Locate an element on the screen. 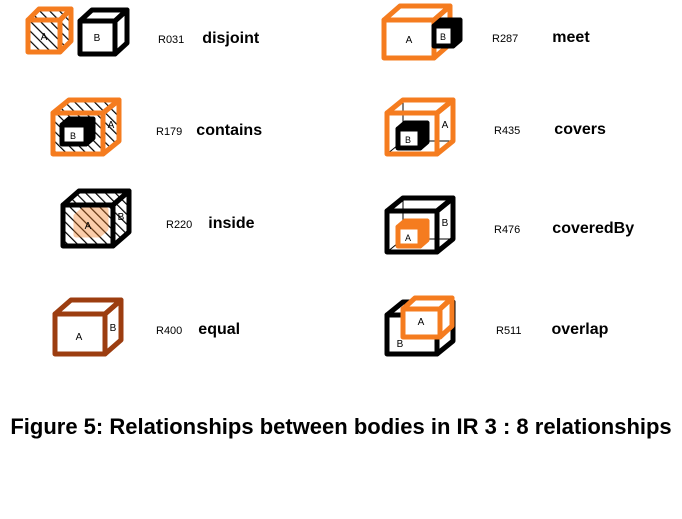 Image resolution: width=682 pixels, height=519 pixels. relationship-item-coveredby: B A R476 coveredBy is located at coordinates (508, 228).